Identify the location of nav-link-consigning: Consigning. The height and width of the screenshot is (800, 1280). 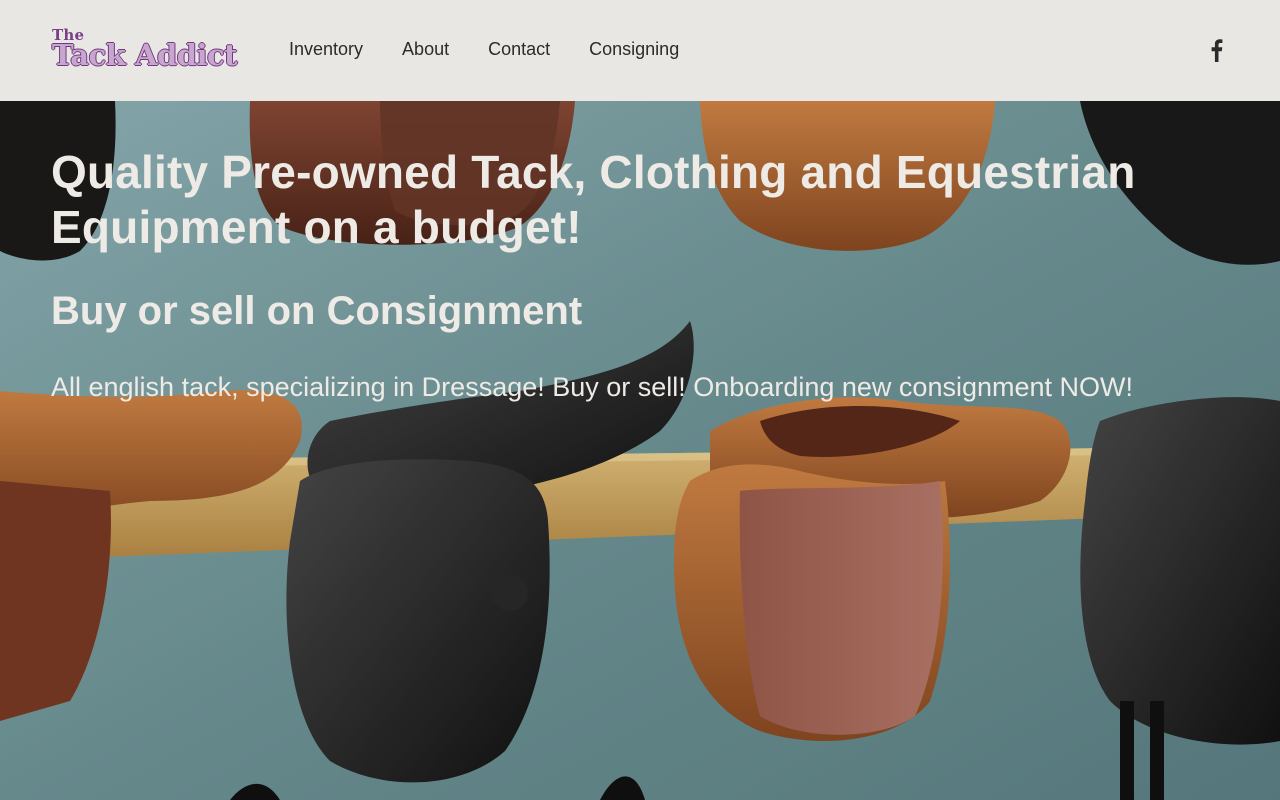
(634, 49).